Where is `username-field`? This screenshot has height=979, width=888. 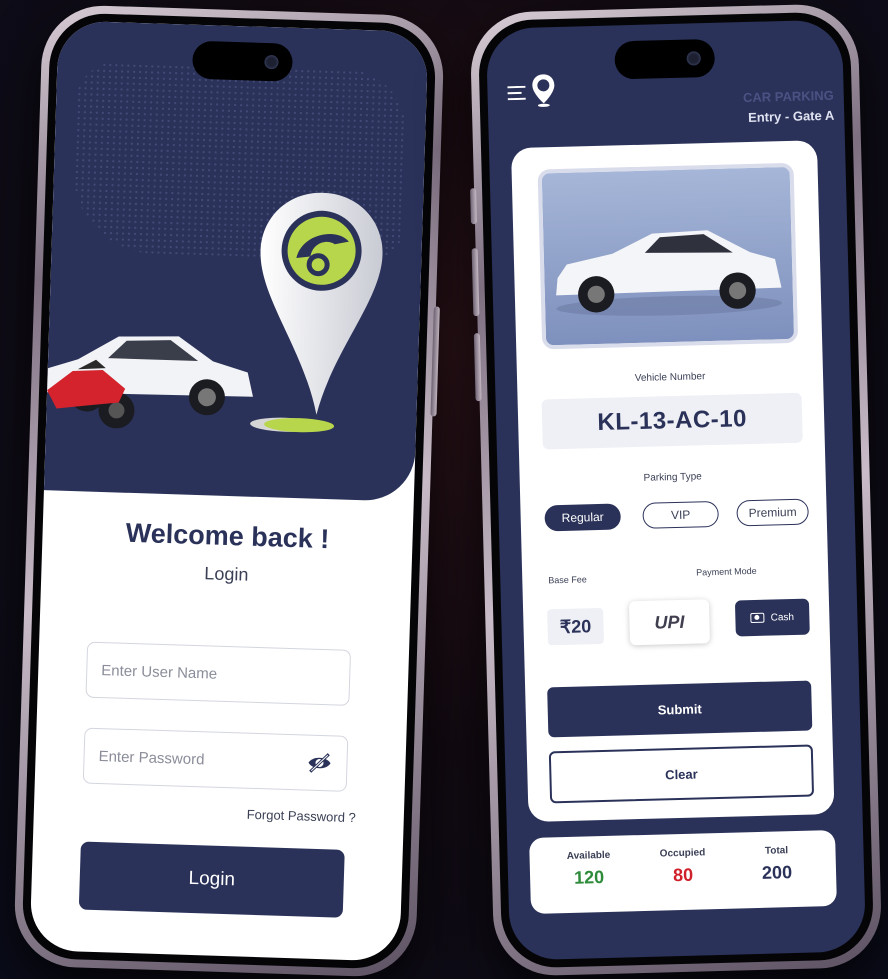
username-field is located at coordinates (218, 673).